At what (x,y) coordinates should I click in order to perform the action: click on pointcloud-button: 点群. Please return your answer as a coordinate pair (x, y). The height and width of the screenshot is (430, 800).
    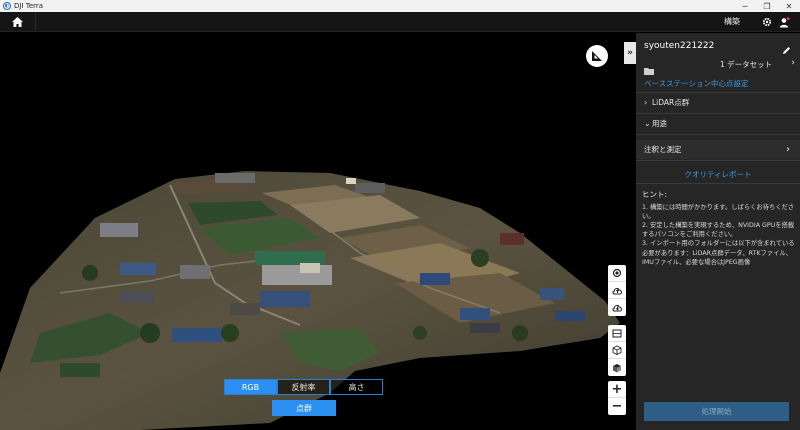
    Looking at the image, I should click on (304, 408).